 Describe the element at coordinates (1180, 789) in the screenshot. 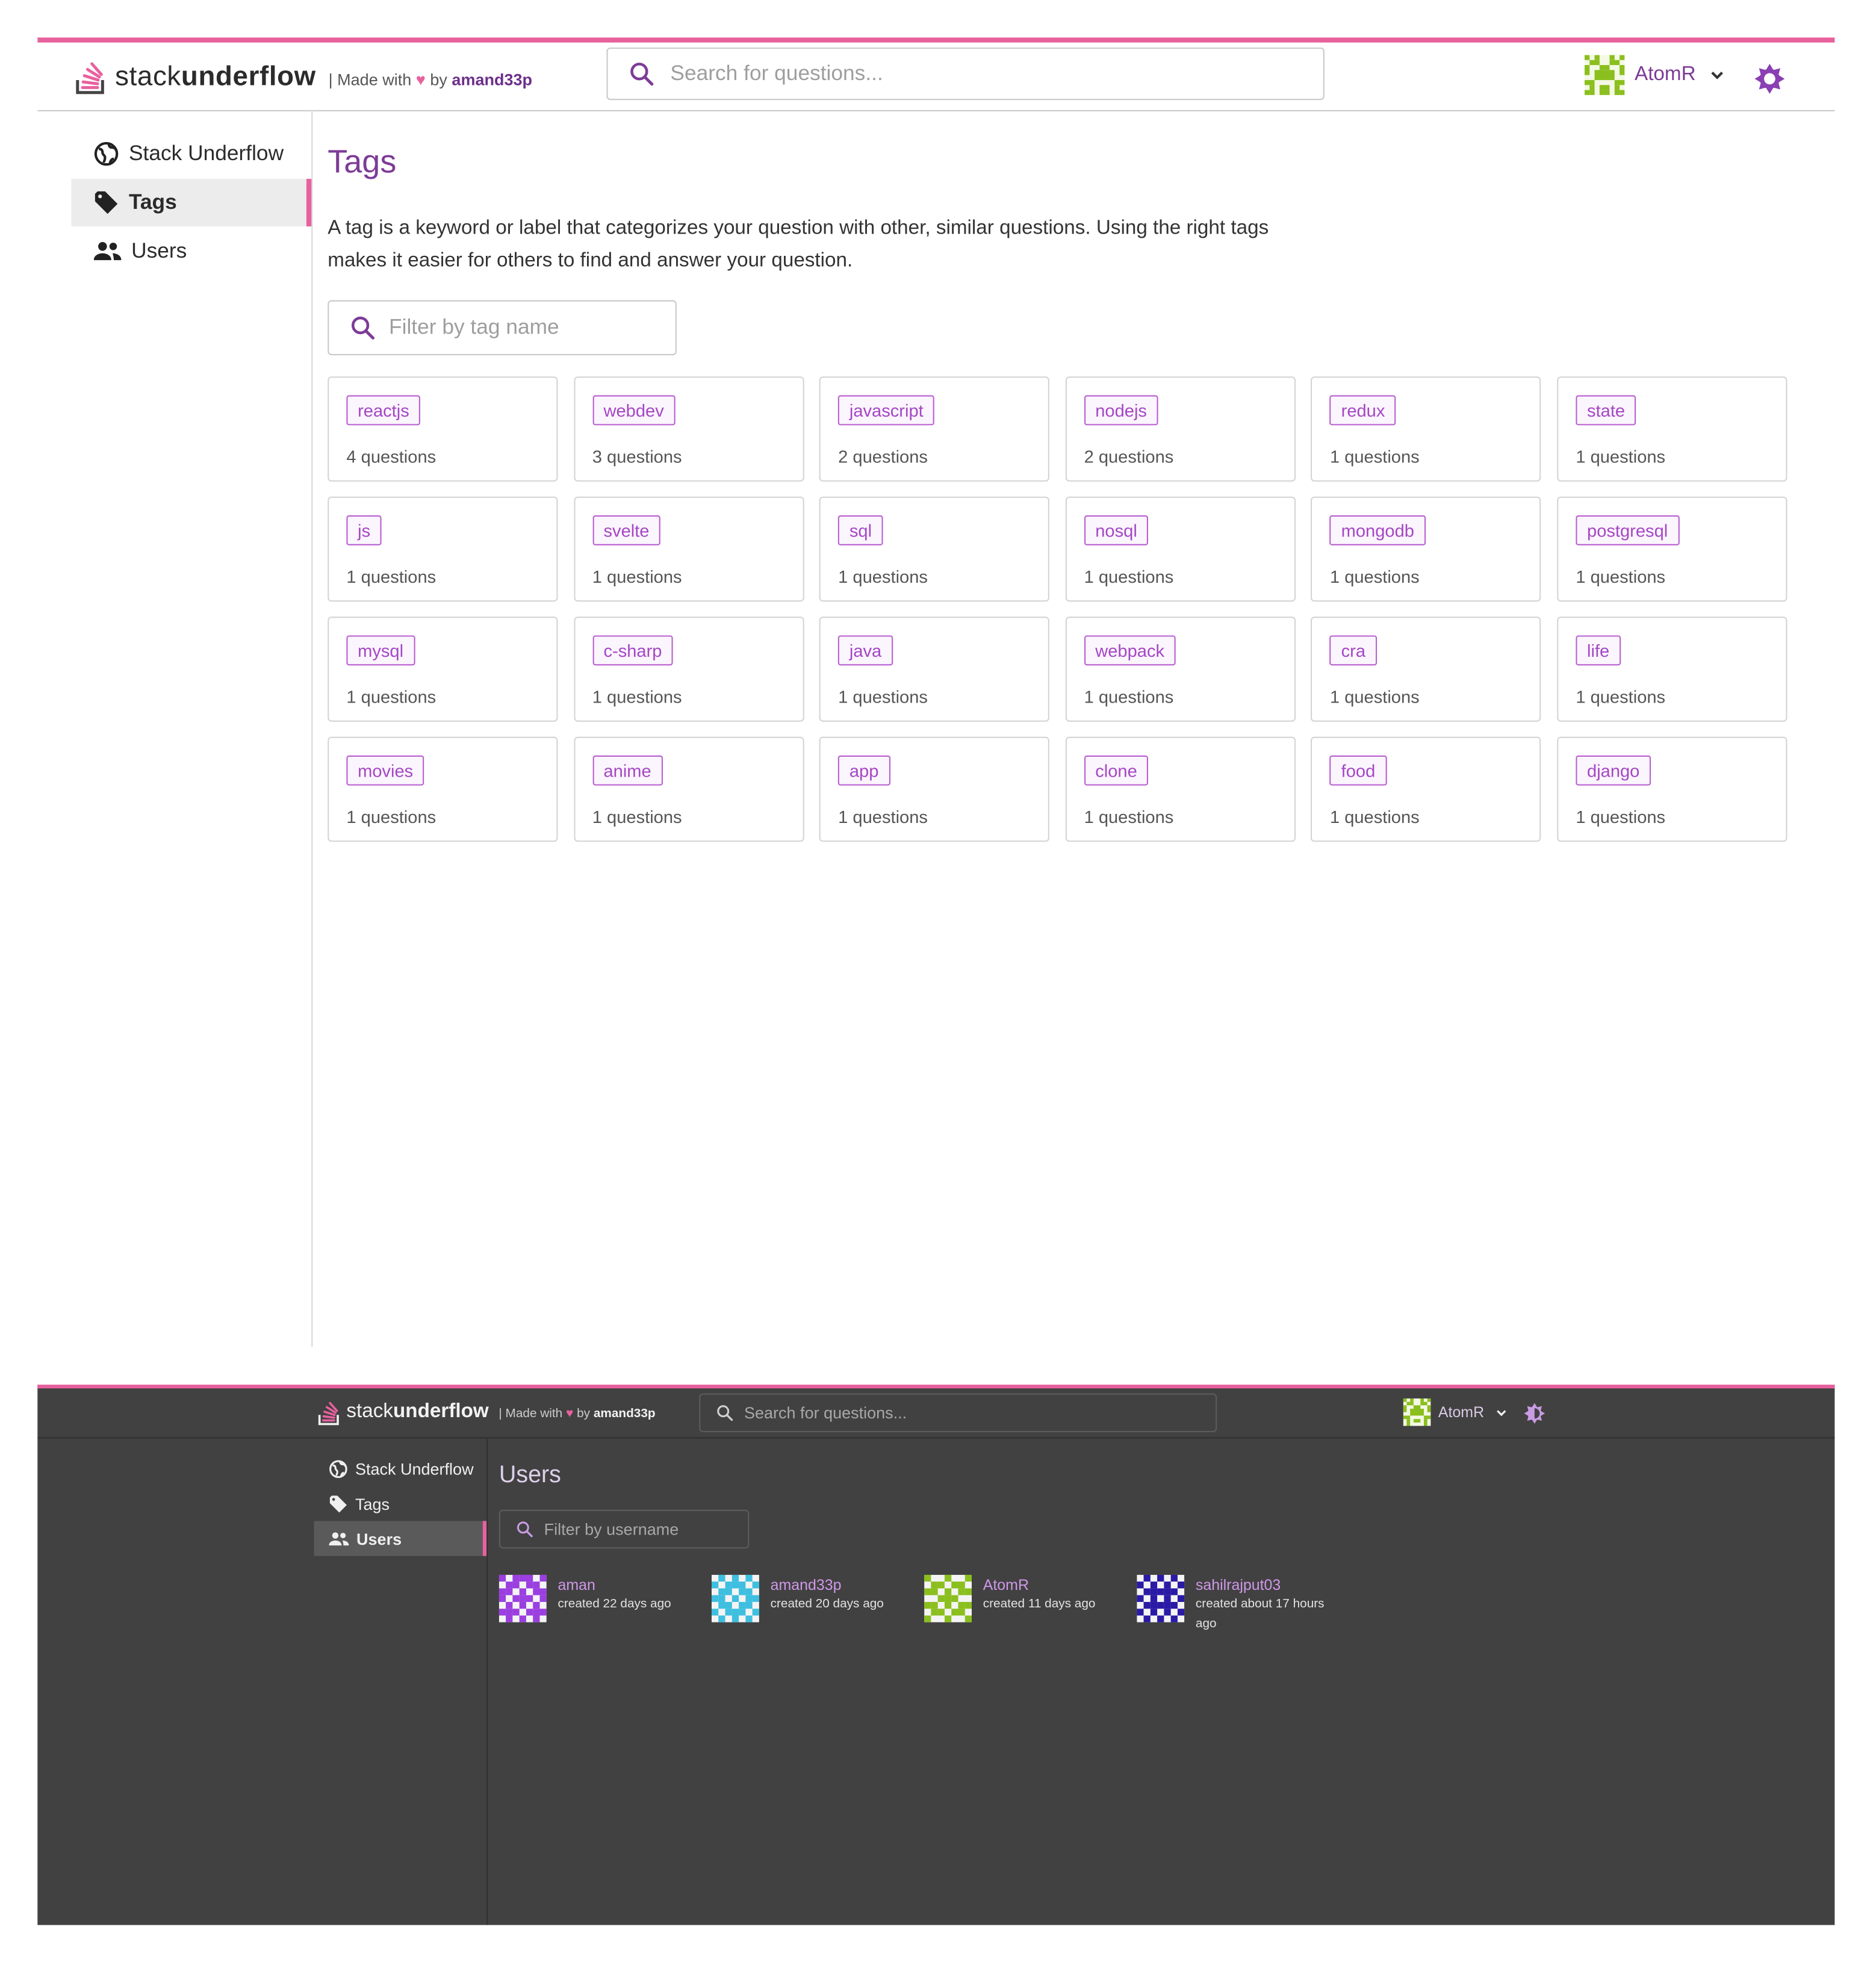

I see `tag-card: clone 1 questions` at that location.